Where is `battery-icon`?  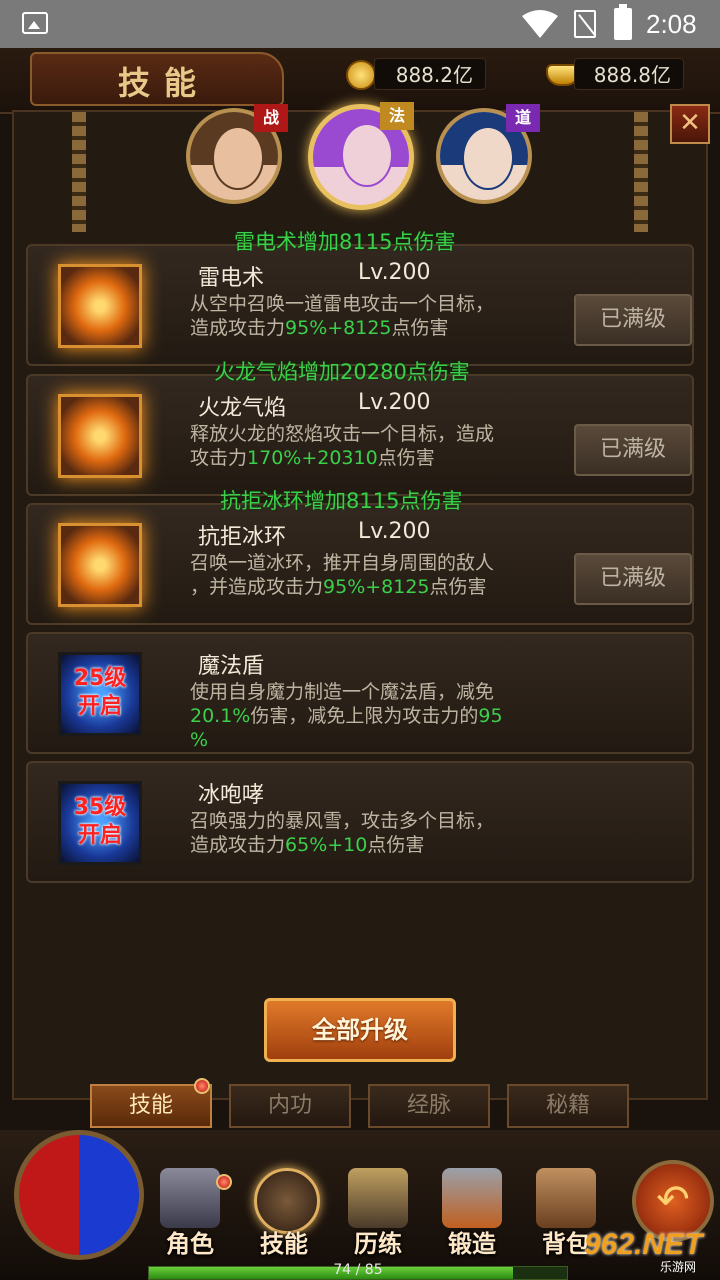 battery-icon is located at coordinates (623, 22).